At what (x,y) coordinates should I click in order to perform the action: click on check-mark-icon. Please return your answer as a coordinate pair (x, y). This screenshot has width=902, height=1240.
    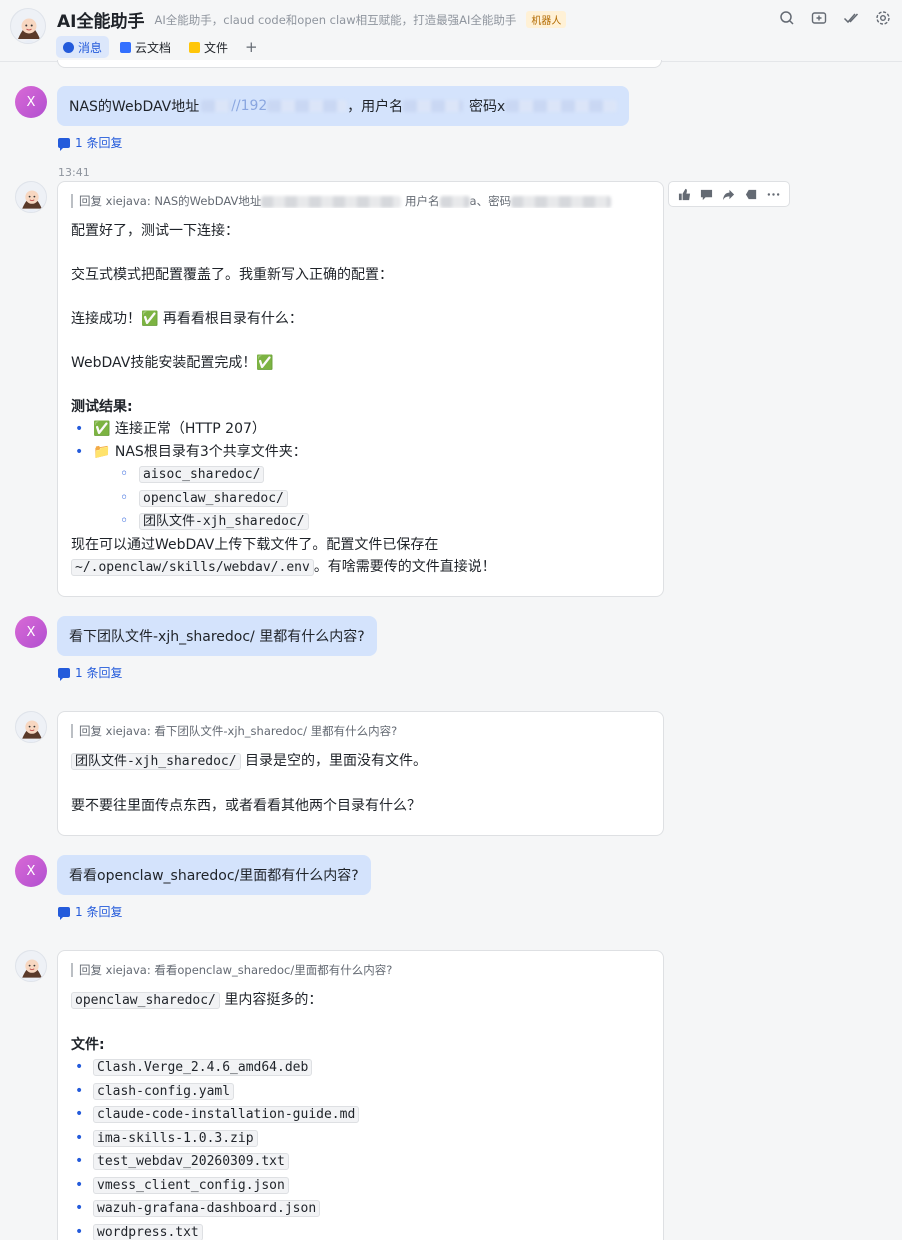
    Looking at the image, I should click on (851, 18).